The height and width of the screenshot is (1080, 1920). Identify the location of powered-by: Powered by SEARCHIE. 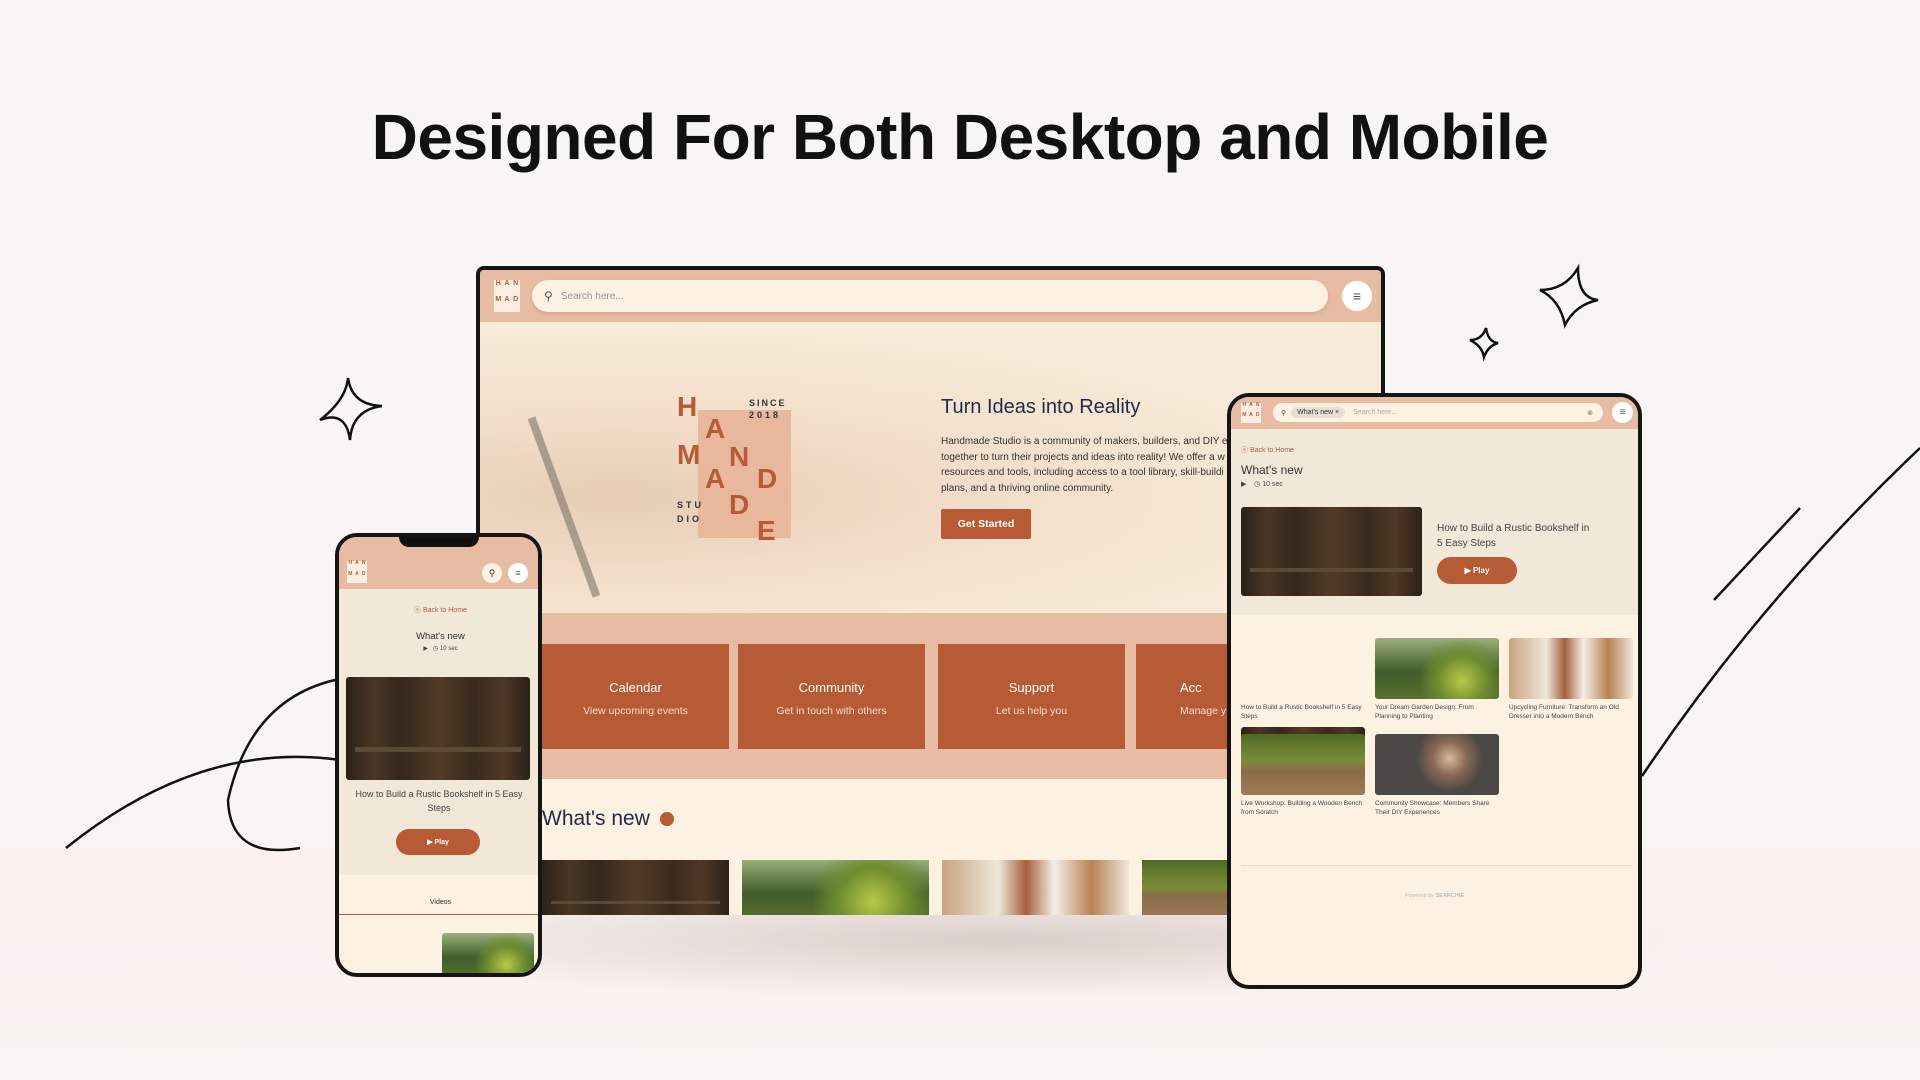
(1434, 896).